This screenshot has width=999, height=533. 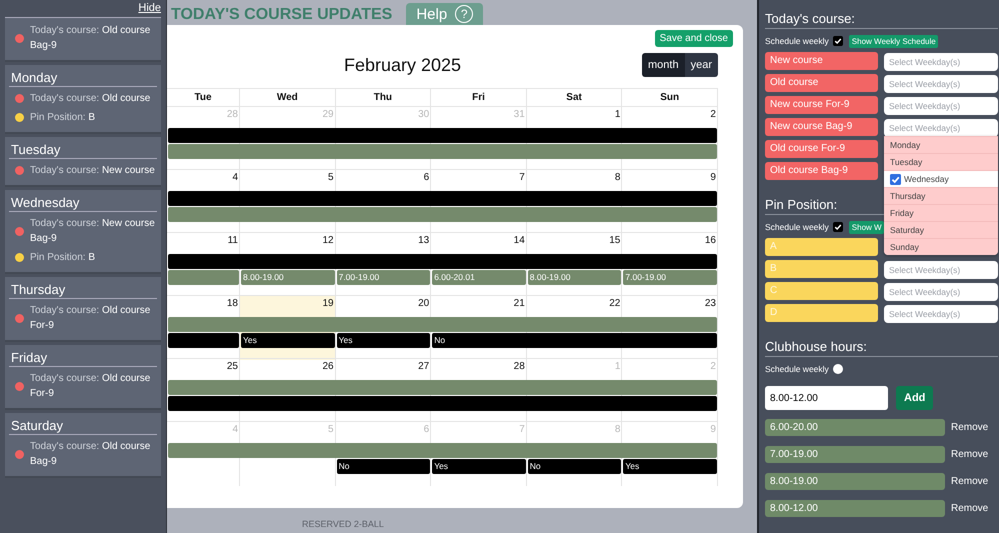 I want to click on day-heading: Wednesday, so click(x=83, y=202).